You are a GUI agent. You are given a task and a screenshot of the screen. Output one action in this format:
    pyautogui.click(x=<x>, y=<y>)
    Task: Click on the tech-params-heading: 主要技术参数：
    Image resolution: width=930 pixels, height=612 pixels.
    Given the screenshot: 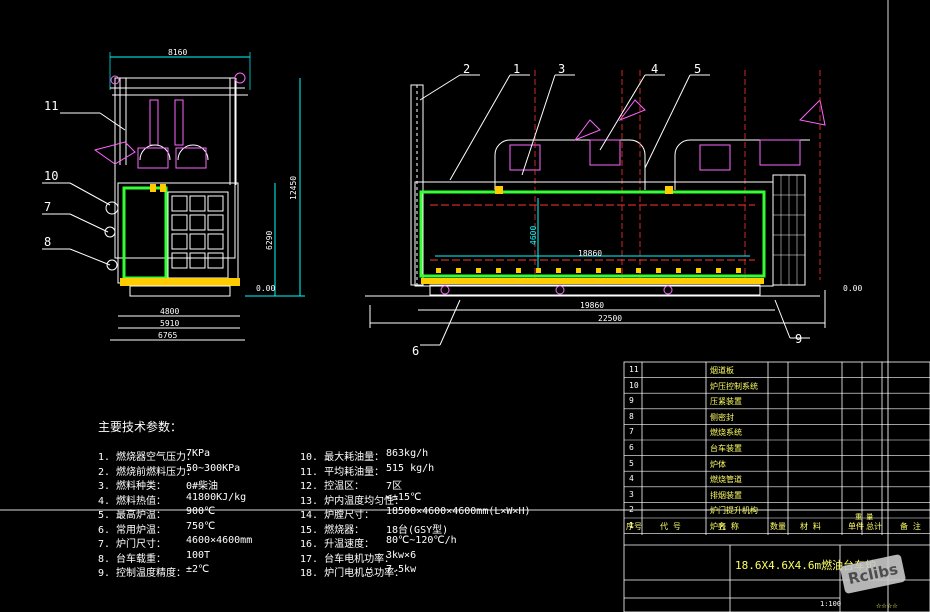 What is the action you would take?
    pyautogui.click(x=140, y=427)
    